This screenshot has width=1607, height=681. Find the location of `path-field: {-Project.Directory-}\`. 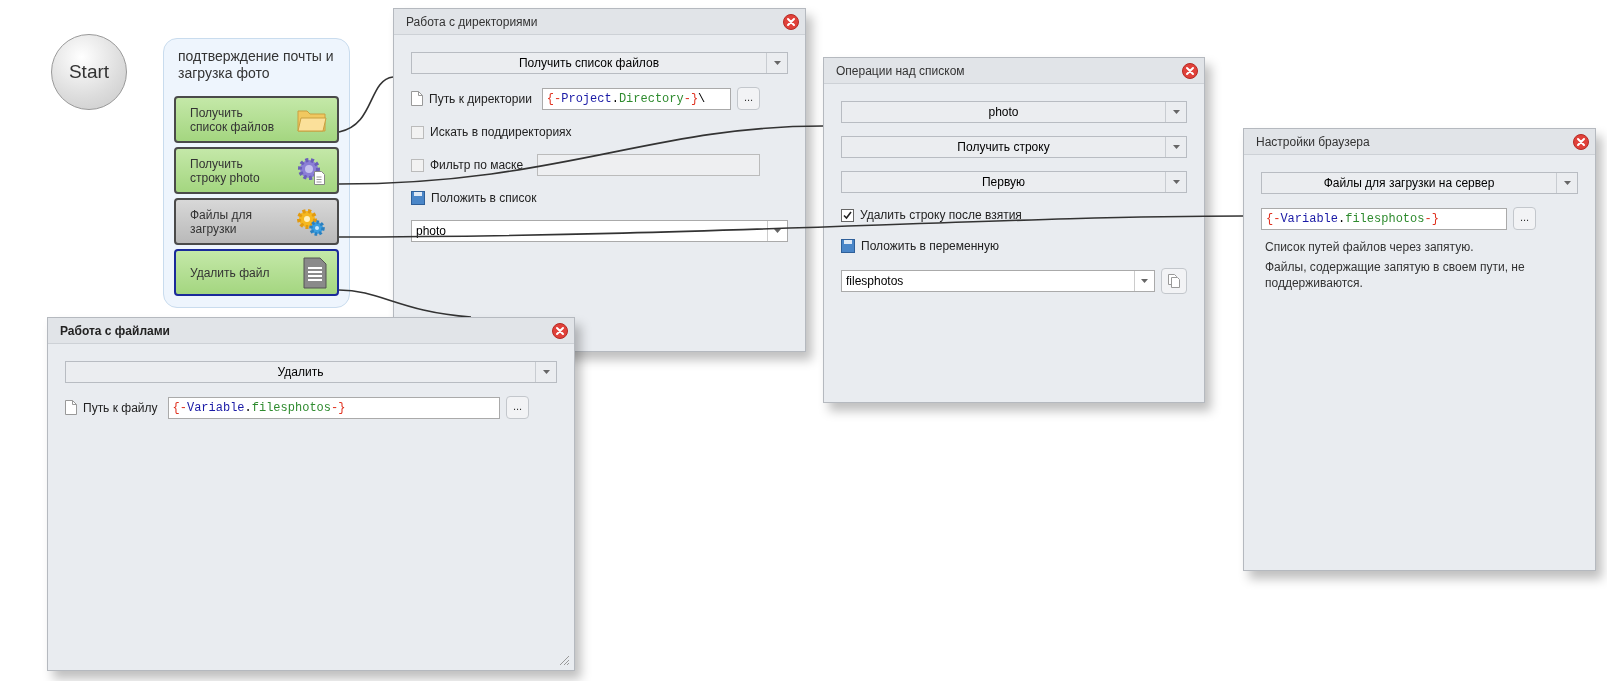

path-field: {-Project.Directory-}\ is located at coordinates (636, 98).